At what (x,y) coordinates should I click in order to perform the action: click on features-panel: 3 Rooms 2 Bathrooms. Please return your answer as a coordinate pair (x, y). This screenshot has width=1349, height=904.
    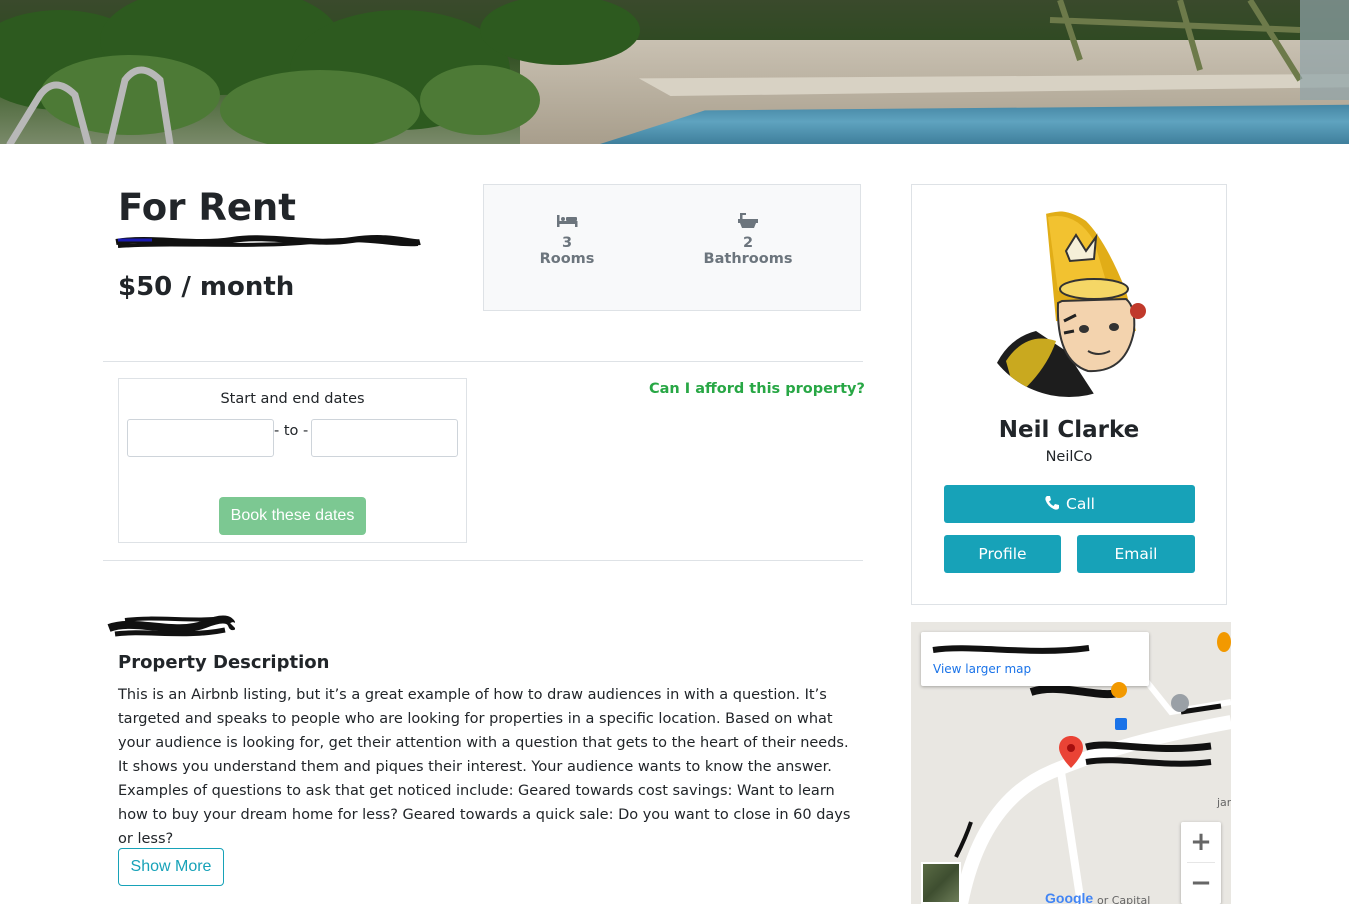
    Looking at the image, I should click on (672, 247).